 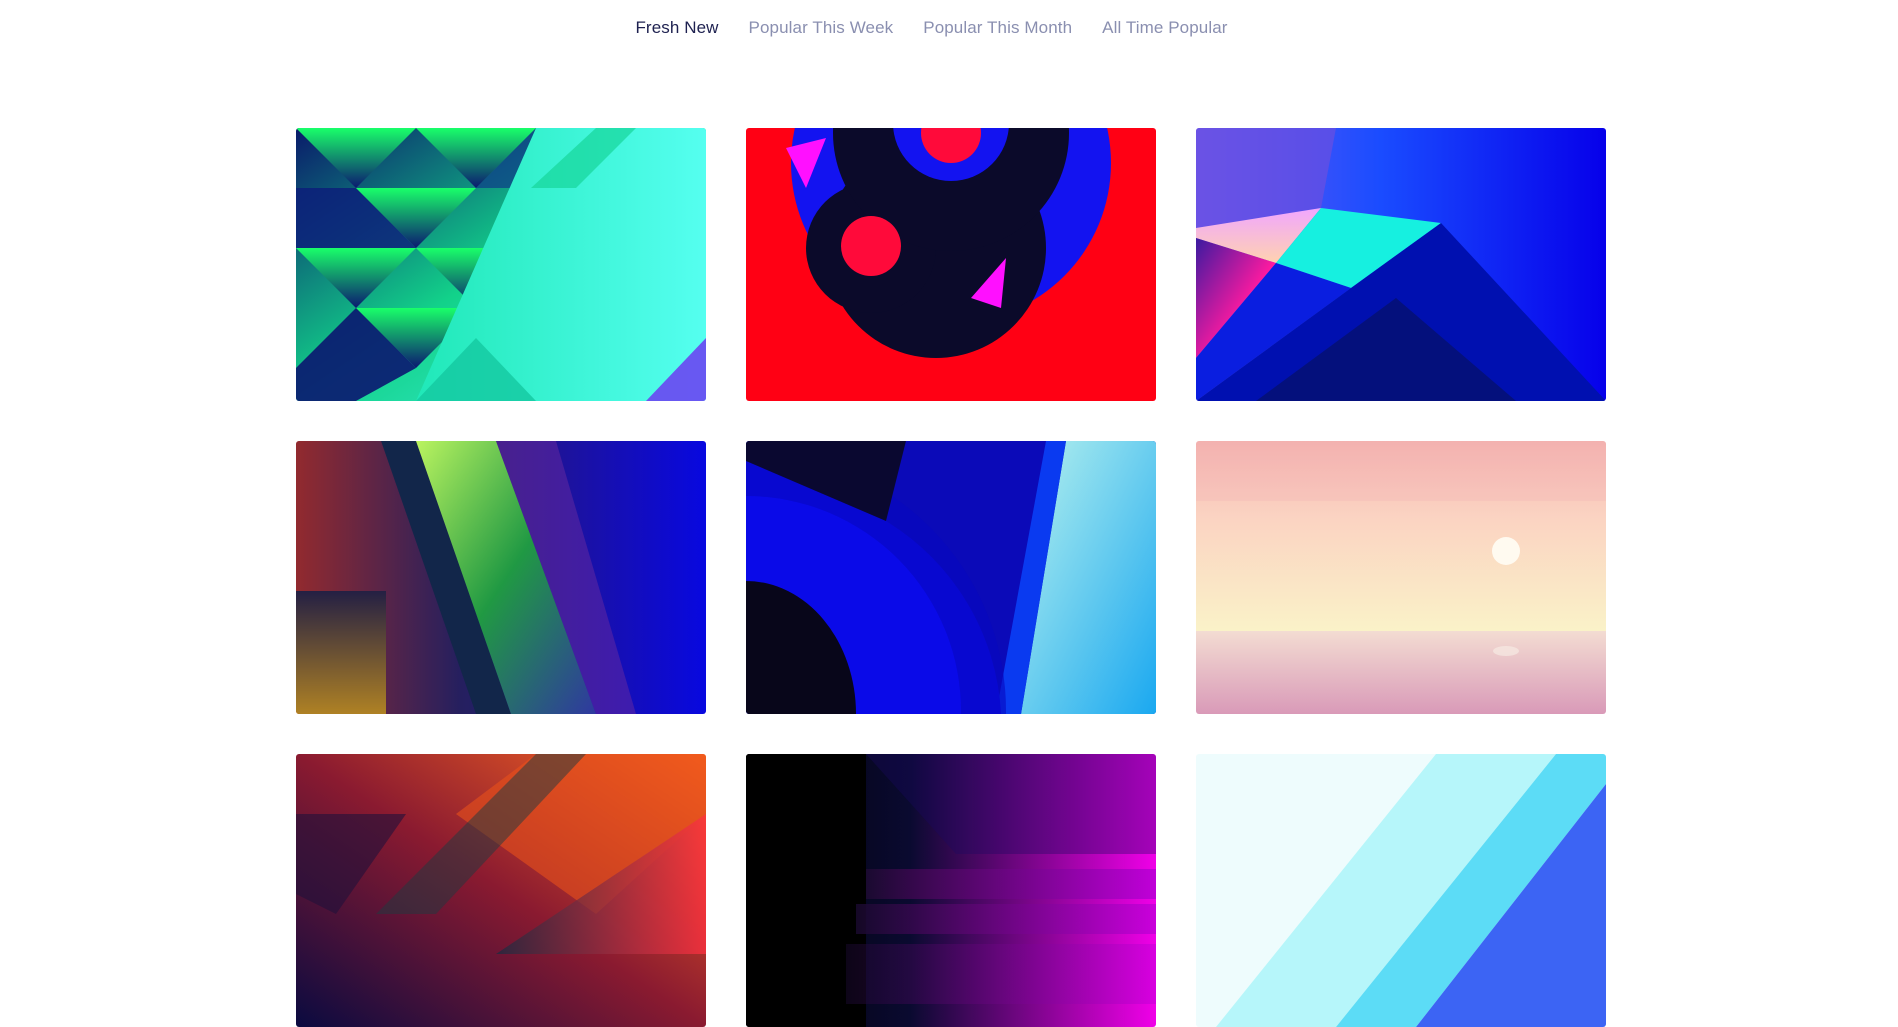 I want to click on wallpaper-thumbnail-blue-arcs, so click(x=951, y=577).